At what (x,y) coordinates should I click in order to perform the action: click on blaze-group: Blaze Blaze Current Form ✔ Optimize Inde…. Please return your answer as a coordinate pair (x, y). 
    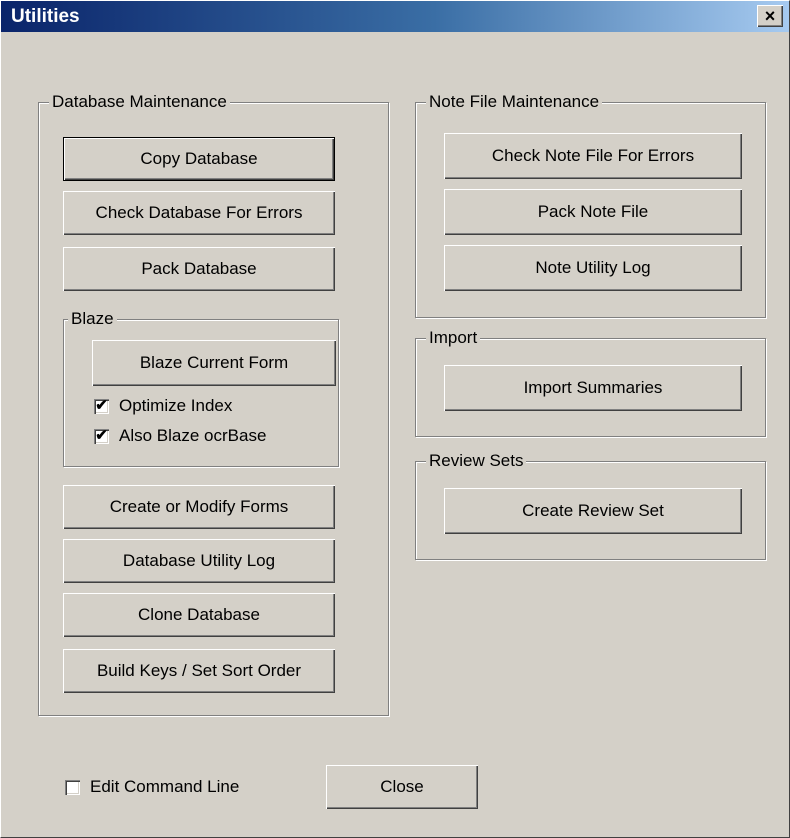
    Looking at the image, I should click on (201, 388).